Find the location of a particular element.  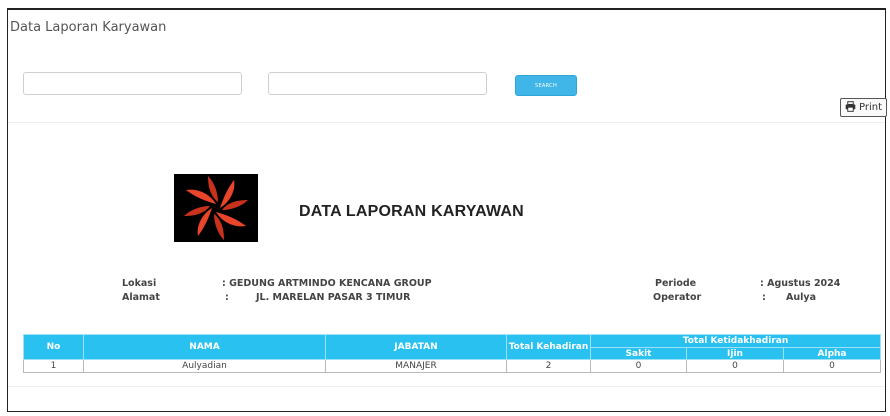

page-title: Data Laporan Karyawan is located at coordinates (88, 27).